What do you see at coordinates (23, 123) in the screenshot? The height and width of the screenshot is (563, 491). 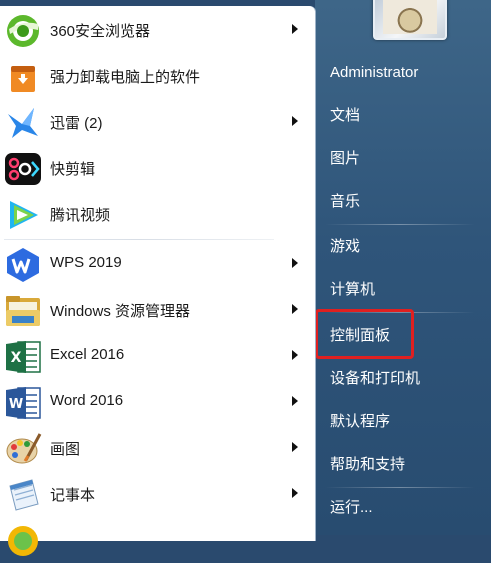 I see `xunlei-icon` at bounding box center [23, 123].